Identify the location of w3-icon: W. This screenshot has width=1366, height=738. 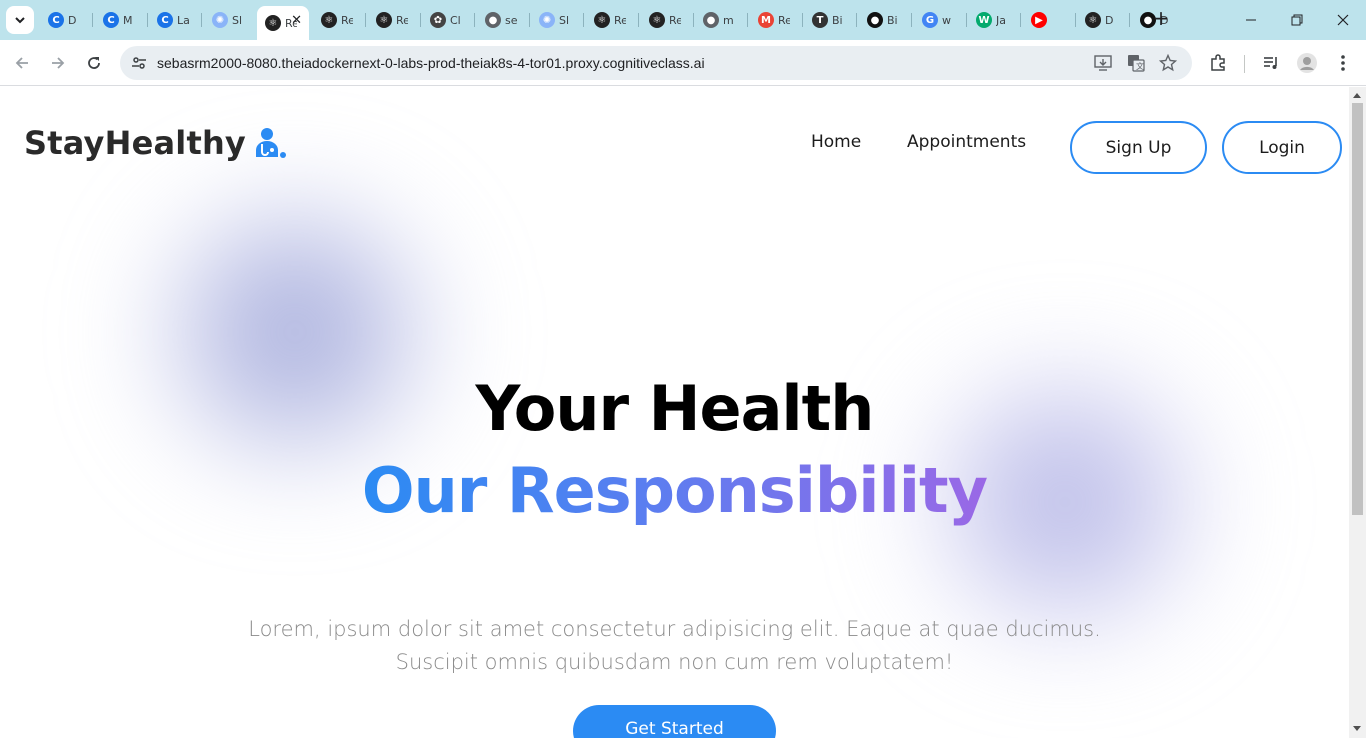
(984, 20).